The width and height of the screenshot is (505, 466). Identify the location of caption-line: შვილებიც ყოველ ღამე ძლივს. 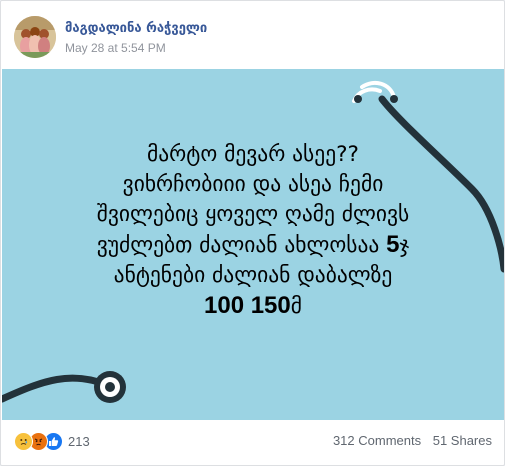
(253, 214).